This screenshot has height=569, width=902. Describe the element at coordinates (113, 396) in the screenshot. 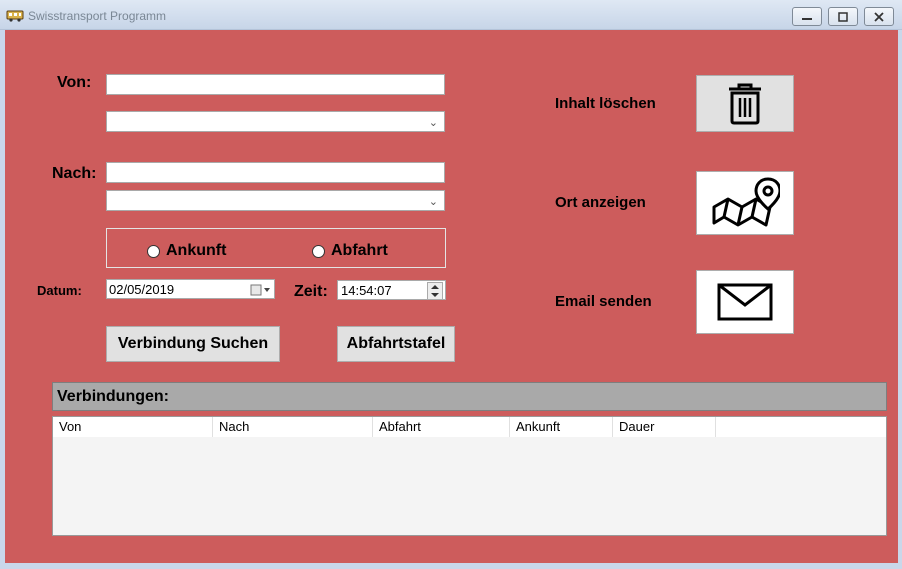

I see `connections-title: Verbindungen:` at that location.